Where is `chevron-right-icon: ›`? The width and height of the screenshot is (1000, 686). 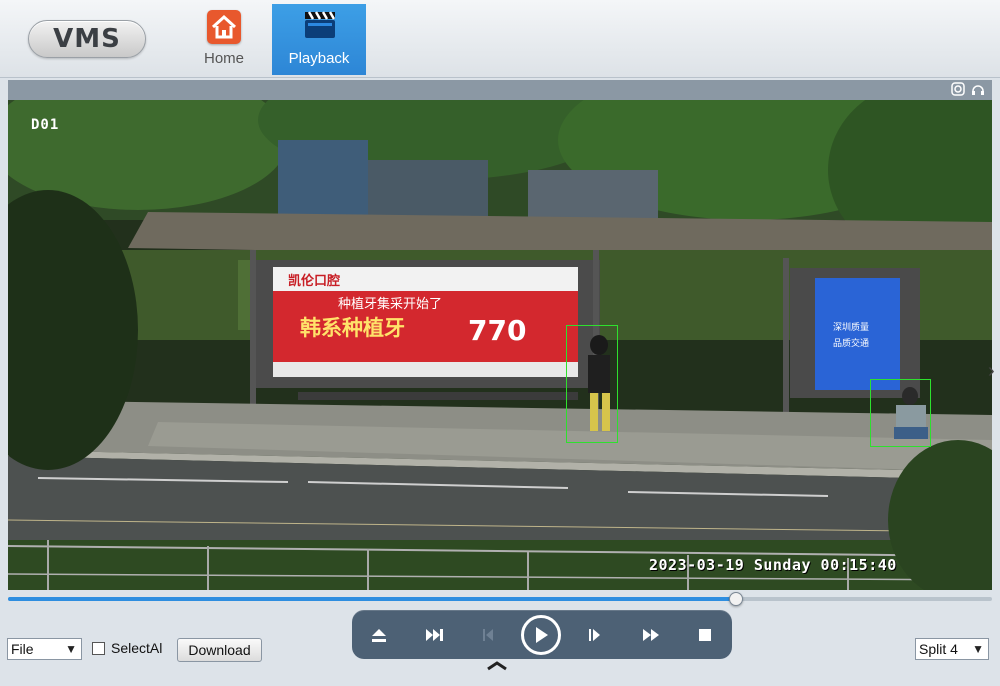
chevron-right-icon: › is located at coordinates (994, 372).